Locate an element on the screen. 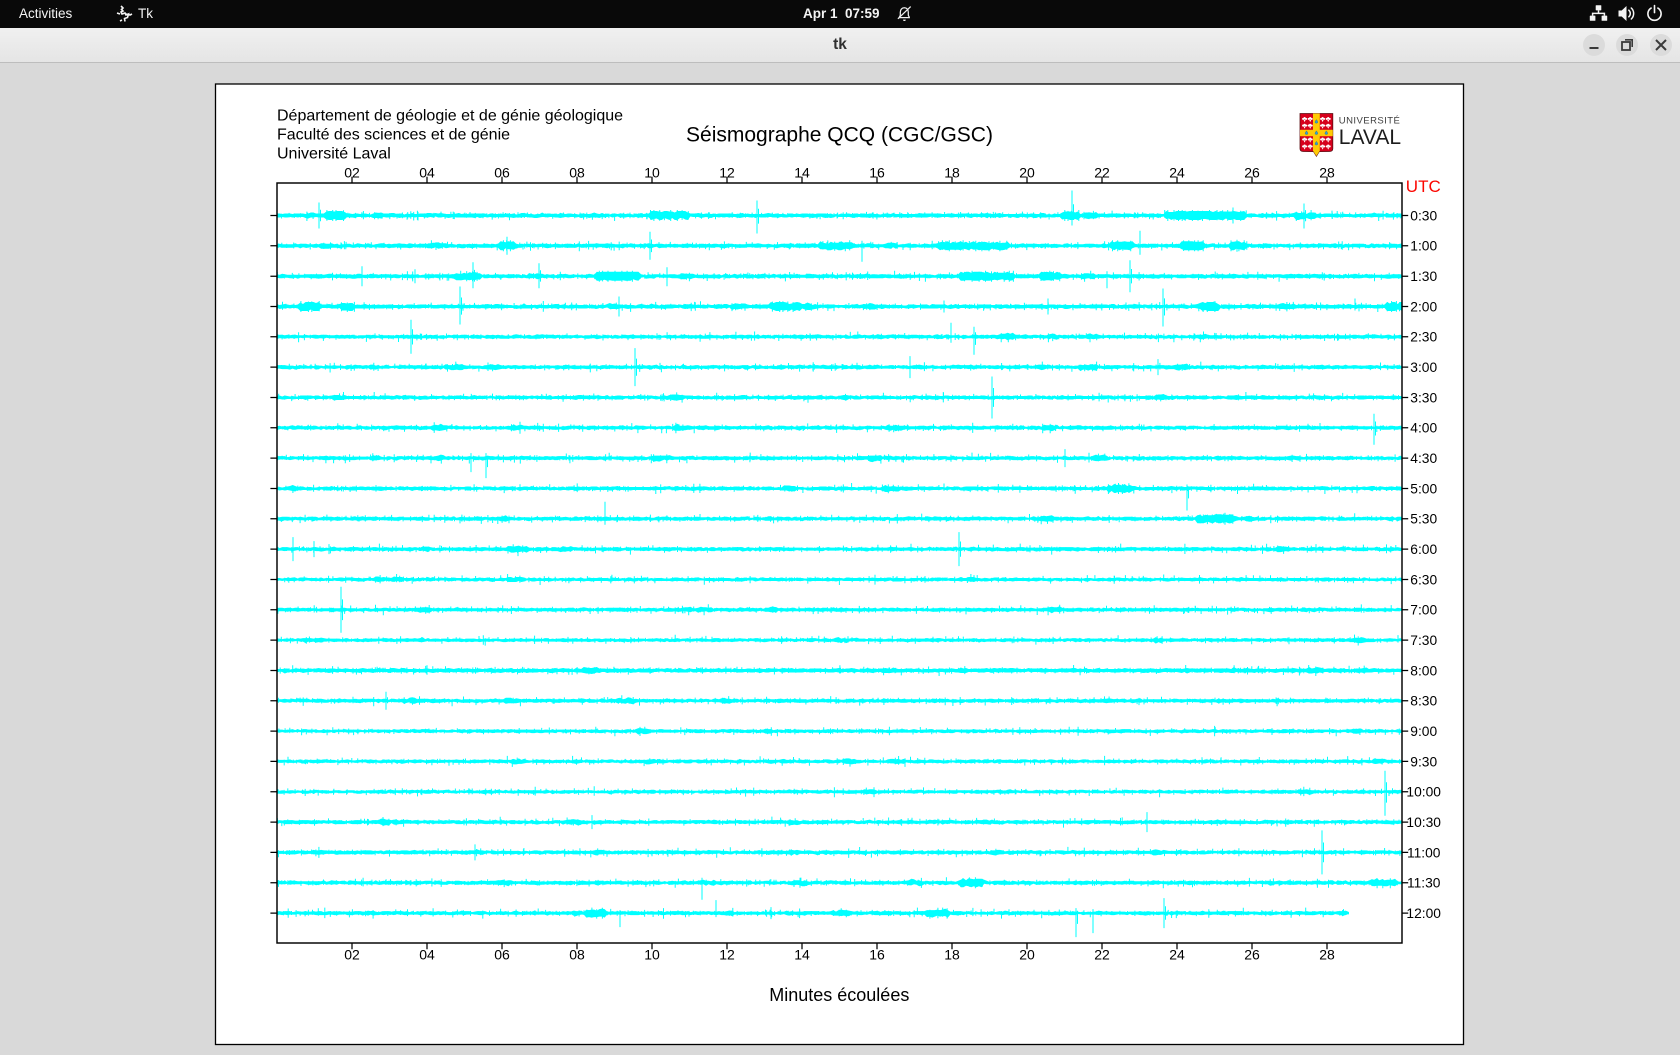 This screenshot has height=1055, width=1680. svg-text: 3:00 is located at coordinates (1423, 367).